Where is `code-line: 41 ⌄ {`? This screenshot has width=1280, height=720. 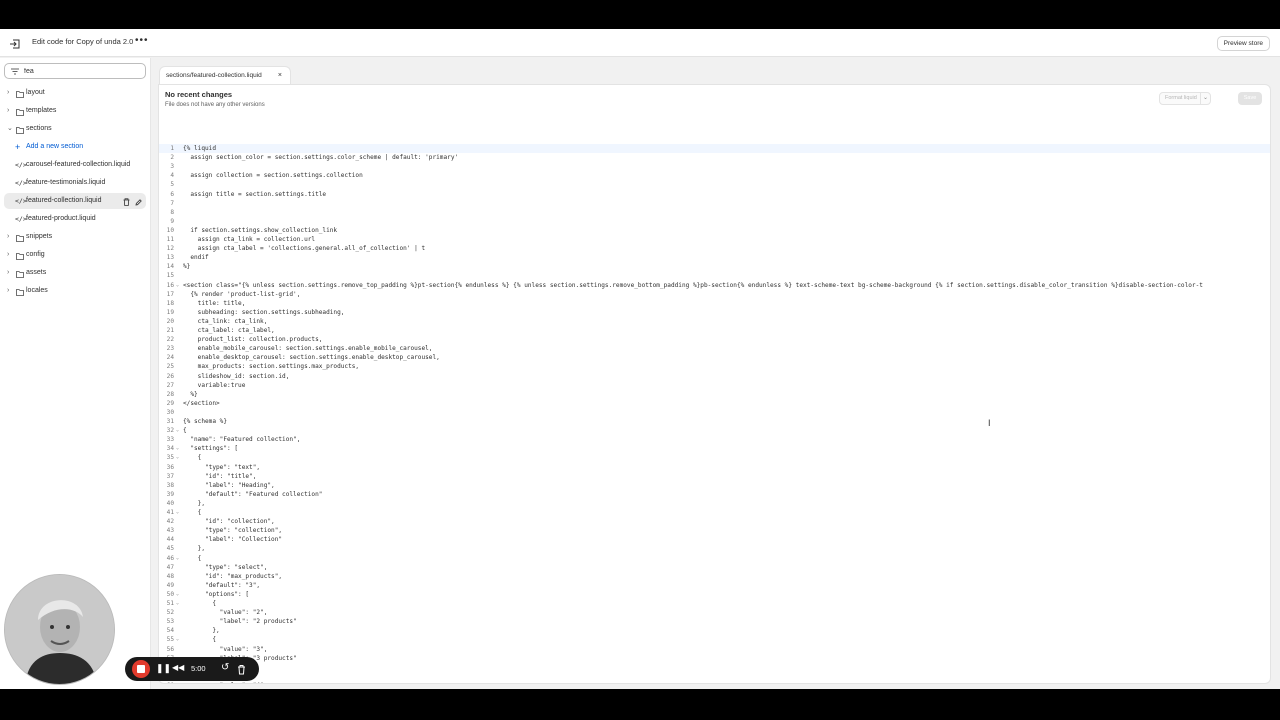
code-line: 41 ⌄ { is located at coordinates (714, 512).